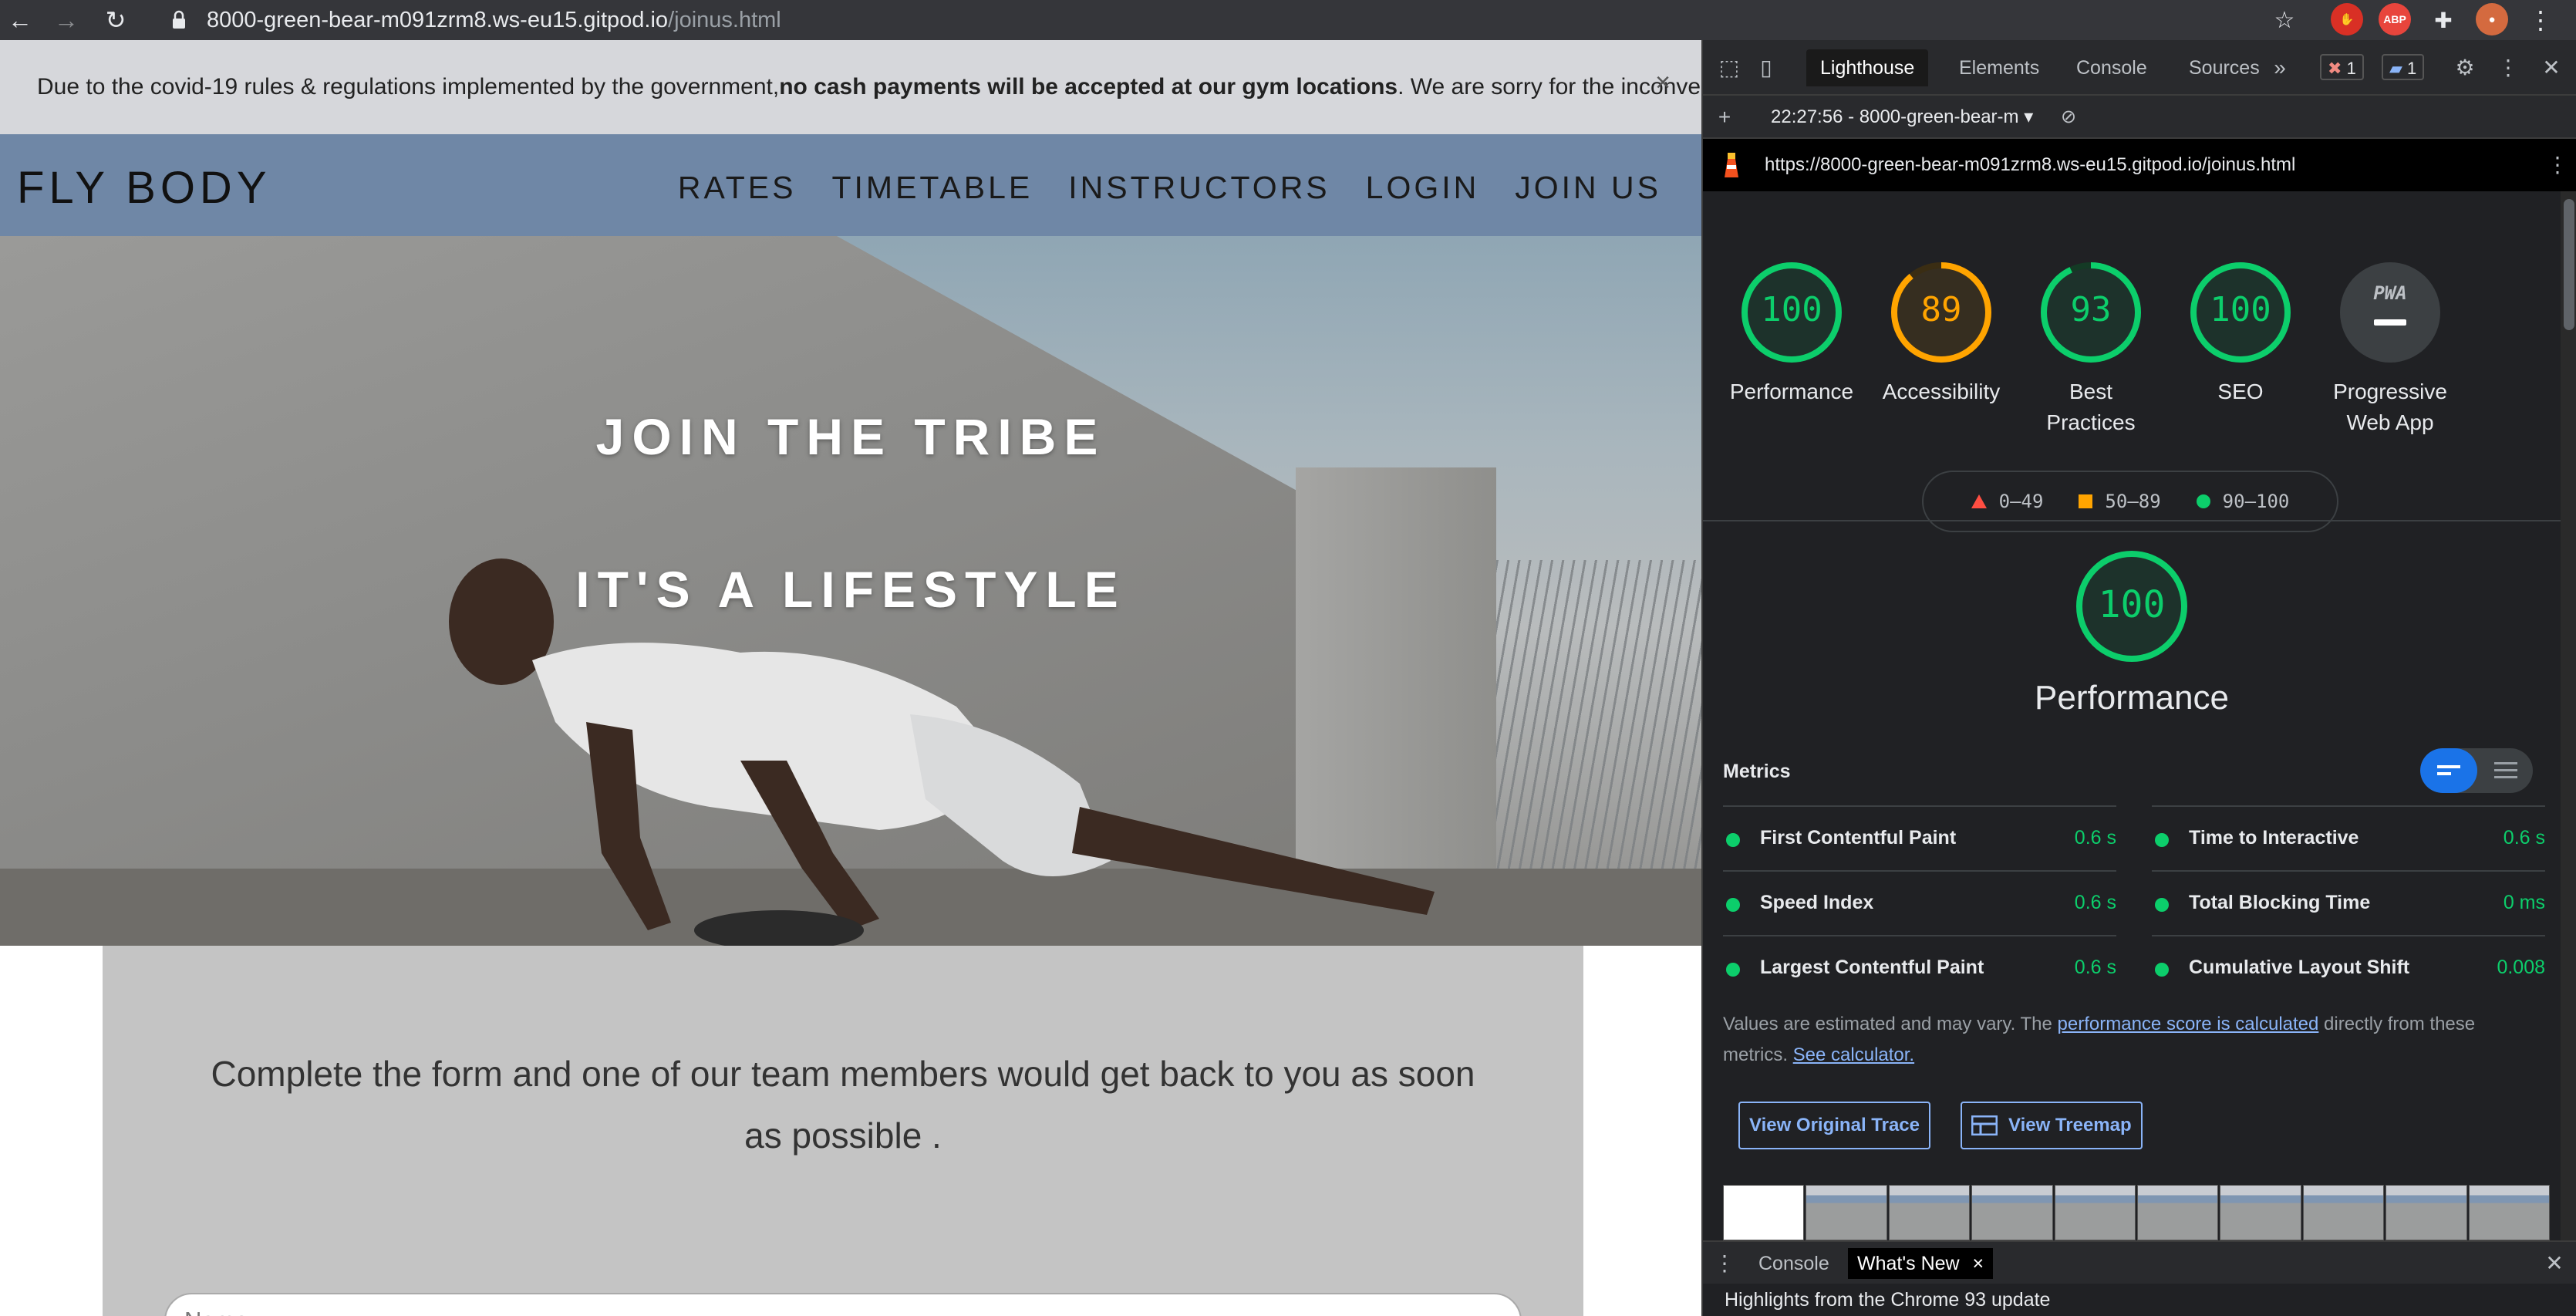 This screenshot has width=2576, height=1316. I want to click on error-icon: ✖, so click(2335, 68).